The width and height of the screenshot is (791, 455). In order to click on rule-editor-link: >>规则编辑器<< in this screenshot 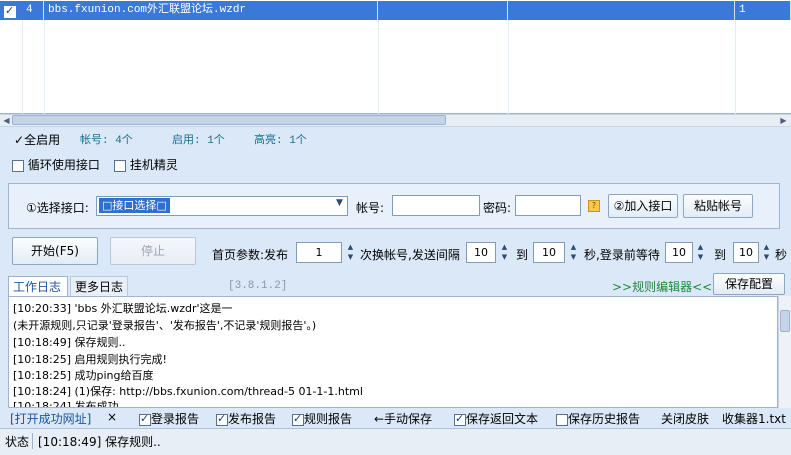, I will do `click(662, 286)`.